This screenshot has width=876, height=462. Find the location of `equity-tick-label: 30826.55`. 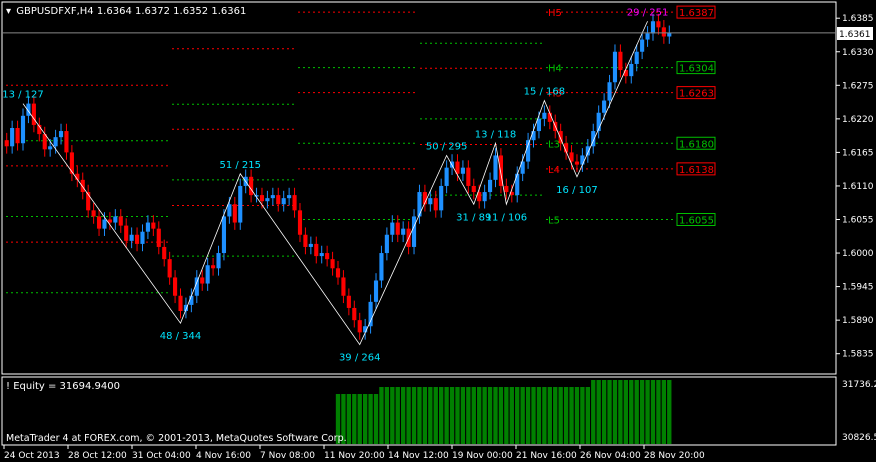

equity-tick-label: 30826.55 is located at coordinates (859, 438).